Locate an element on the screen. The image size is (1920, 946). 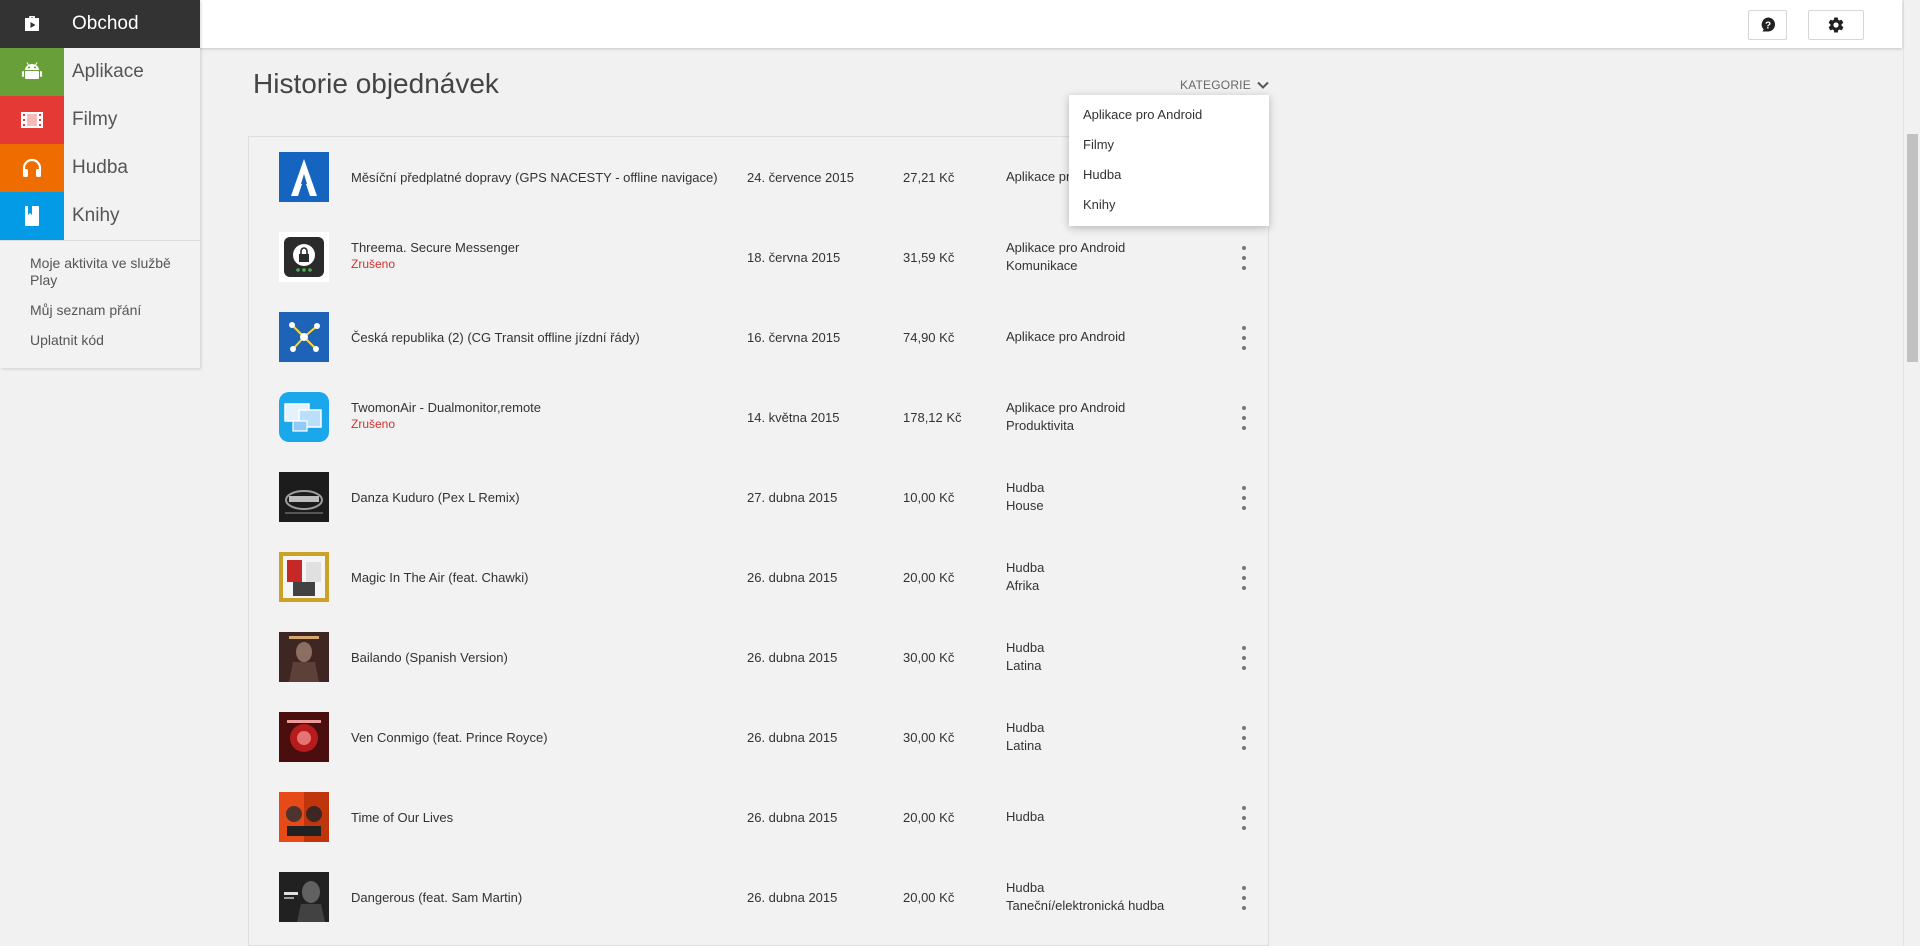
order-name: Bailando (Spanish Version) is located at coordinates (429, 657).